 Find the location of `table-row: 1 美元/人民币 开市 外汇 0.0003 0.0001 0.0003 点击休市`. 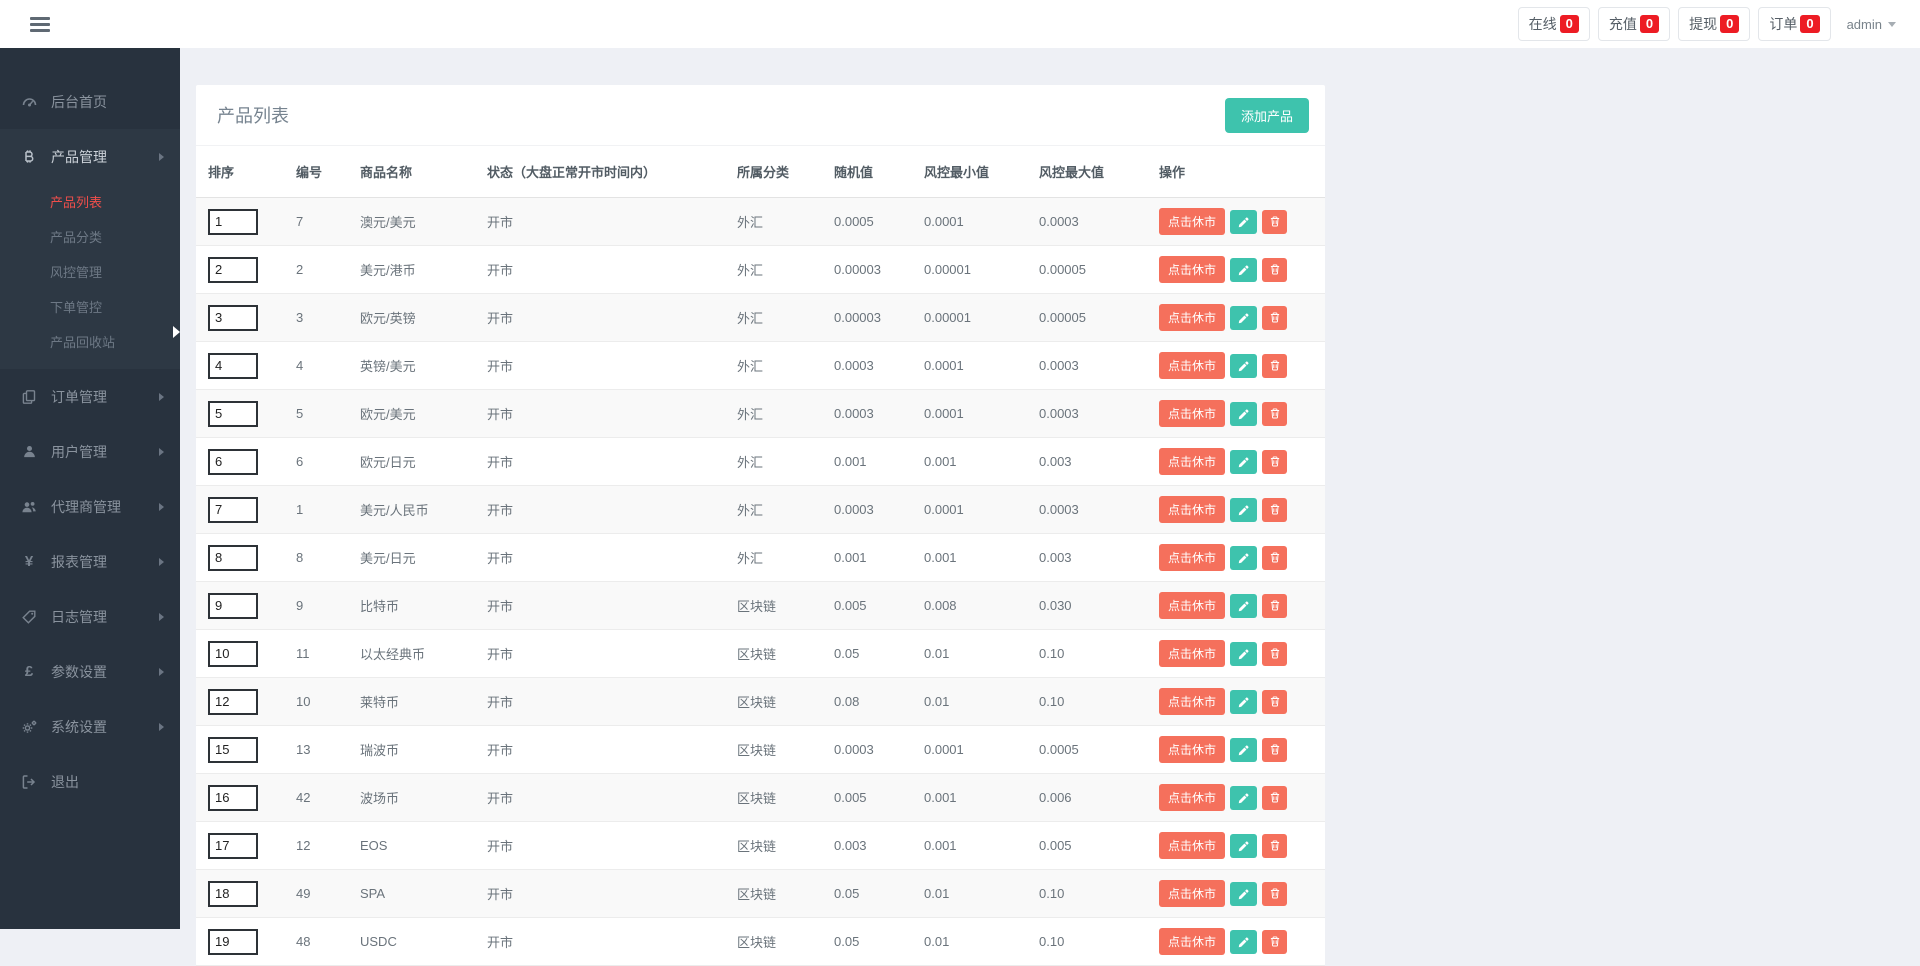

table-row: 1 美元/人民币 开市 外汇 0.0003 0.0001 0.0003 点击休市 is located at coordinates (760, 510).